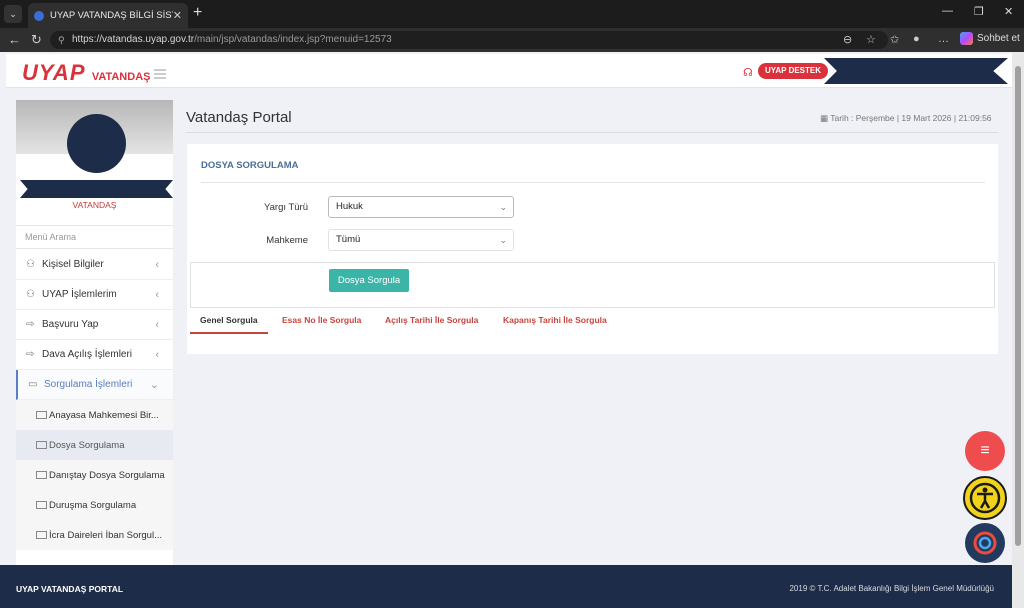  Describe the element at coordinates (133, 39) in the screenshot. I see `url-host: https://vatandas.uyap.gov.tr` at that location.